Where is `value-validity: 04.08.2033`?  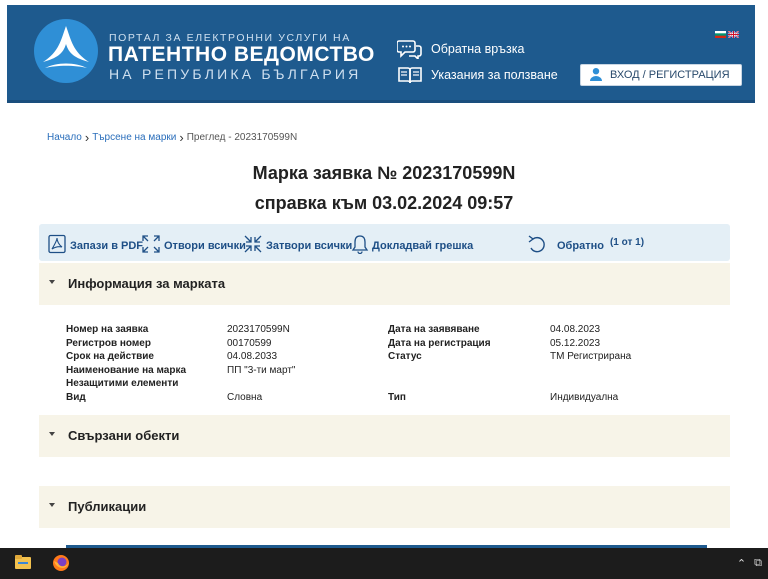
value-validity: 04.08.2033 is located at coordinates (252, 356).